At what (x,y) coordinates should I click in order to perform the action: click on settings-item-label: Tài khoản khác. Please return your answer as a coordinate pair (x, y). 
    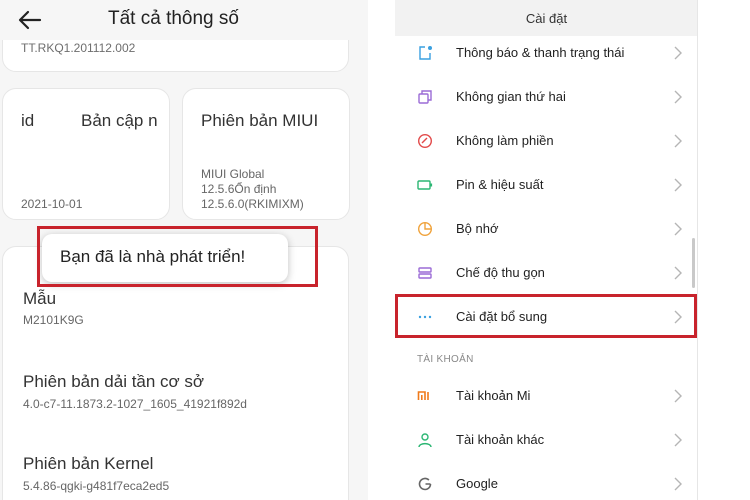
    Looking at the image, I should click on (500, 439).